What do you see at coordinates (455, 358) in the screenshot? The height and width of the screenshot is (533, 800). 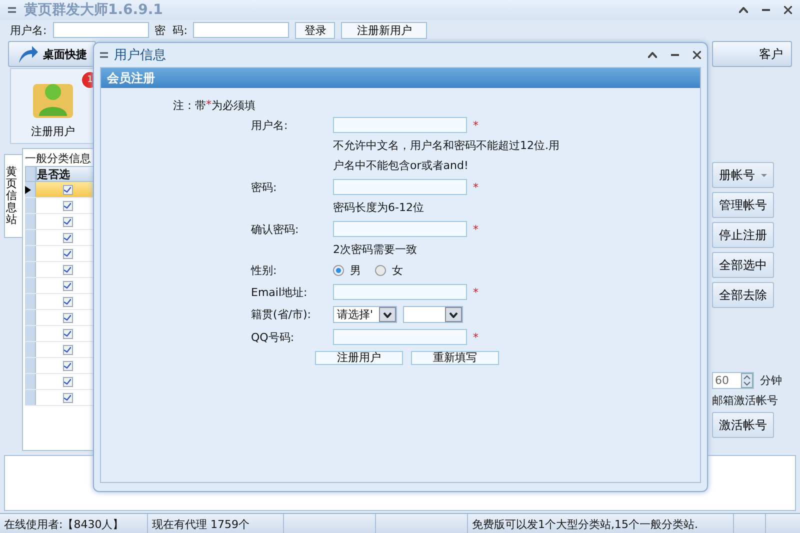 I see `form-button: 重新填写` at bounding box center [455, 358].